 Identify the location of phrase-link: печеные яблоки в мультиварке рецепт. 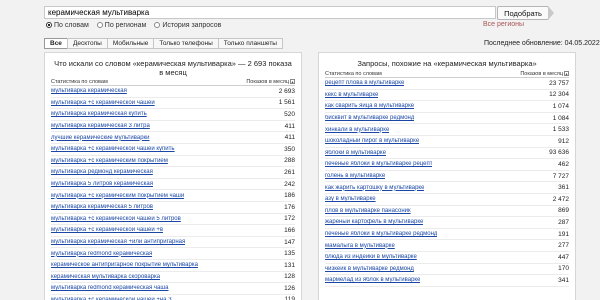
(378, 164).